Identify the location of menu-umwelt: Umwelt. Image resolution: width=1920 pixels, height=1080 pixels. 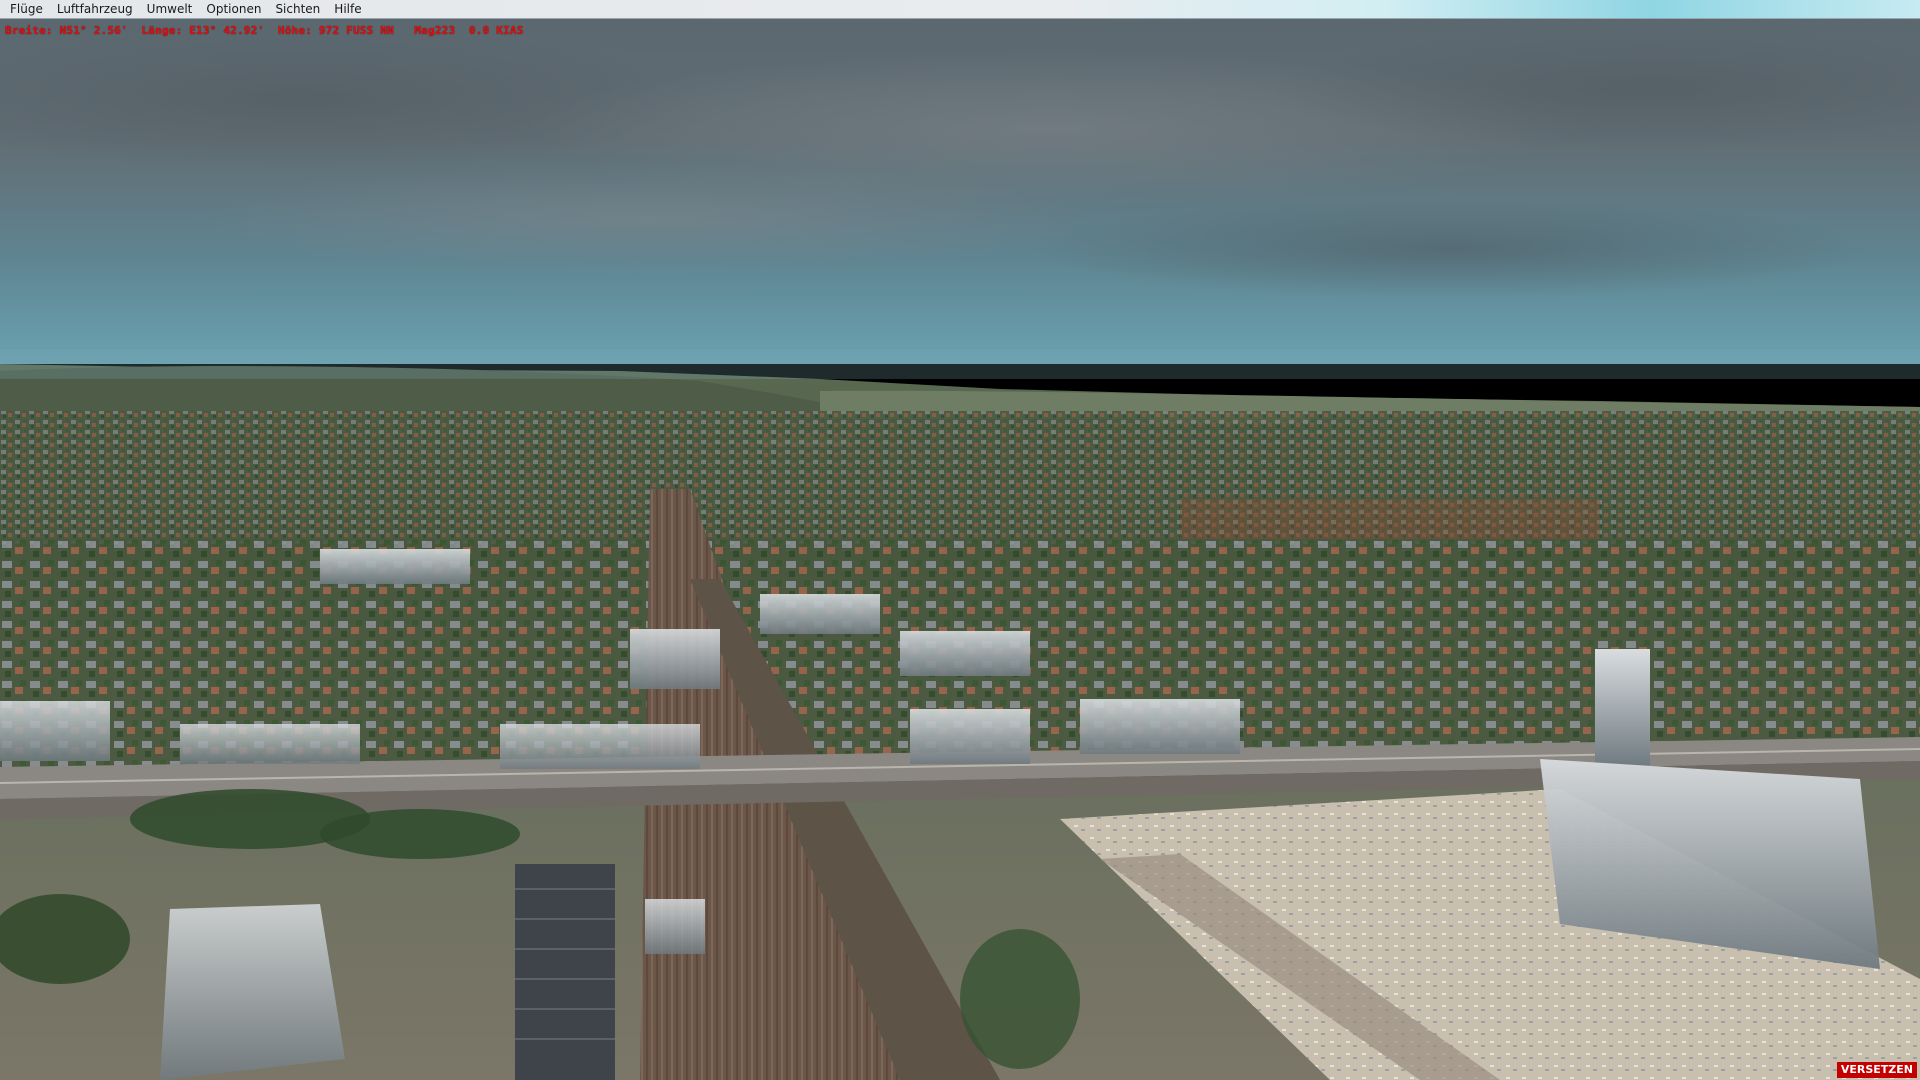
(170, 9).